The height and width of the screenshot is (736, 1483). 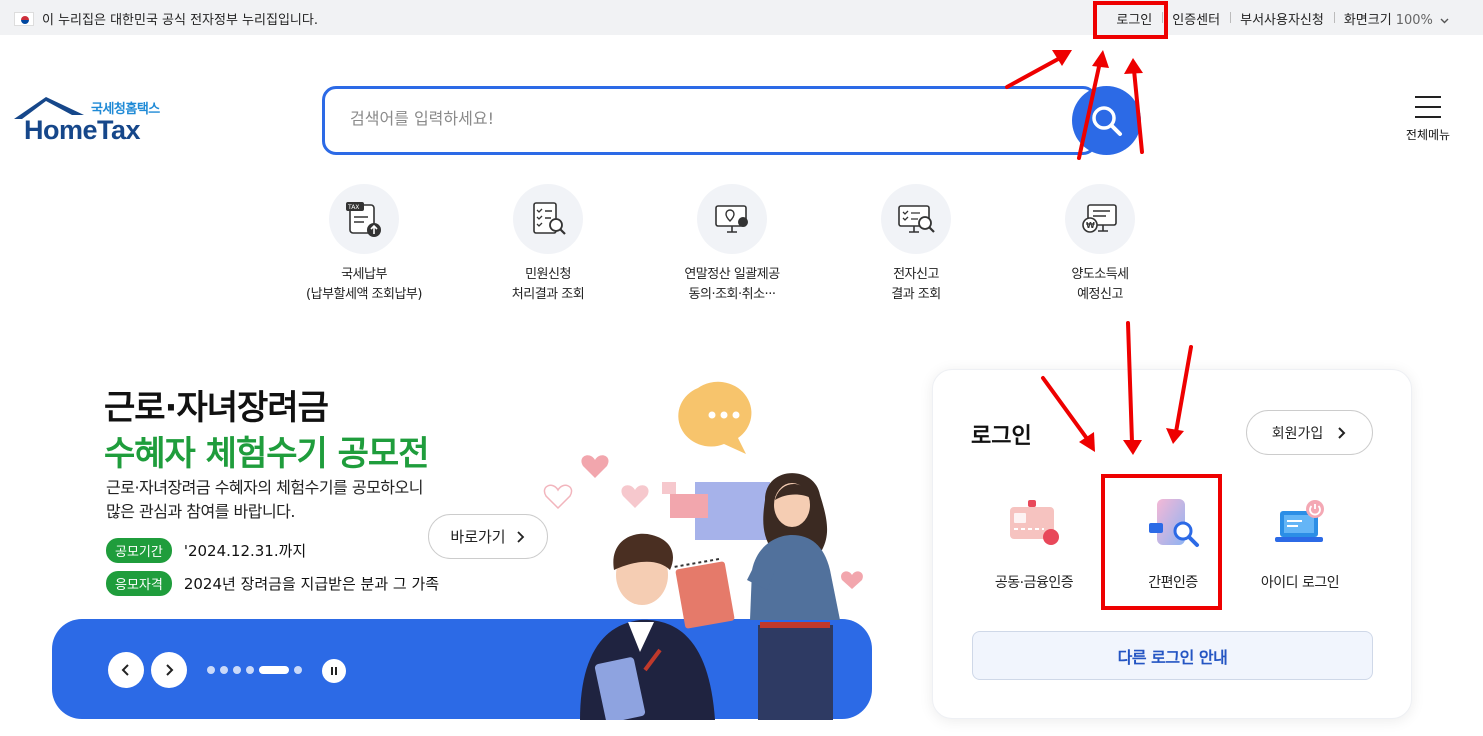 What do you see at coordinates (311, 584) in the screenshot?
I see `eligibility-value: 2024년 장려금을 지급받은 분과 그 가족` at bounding box center [311, 584].